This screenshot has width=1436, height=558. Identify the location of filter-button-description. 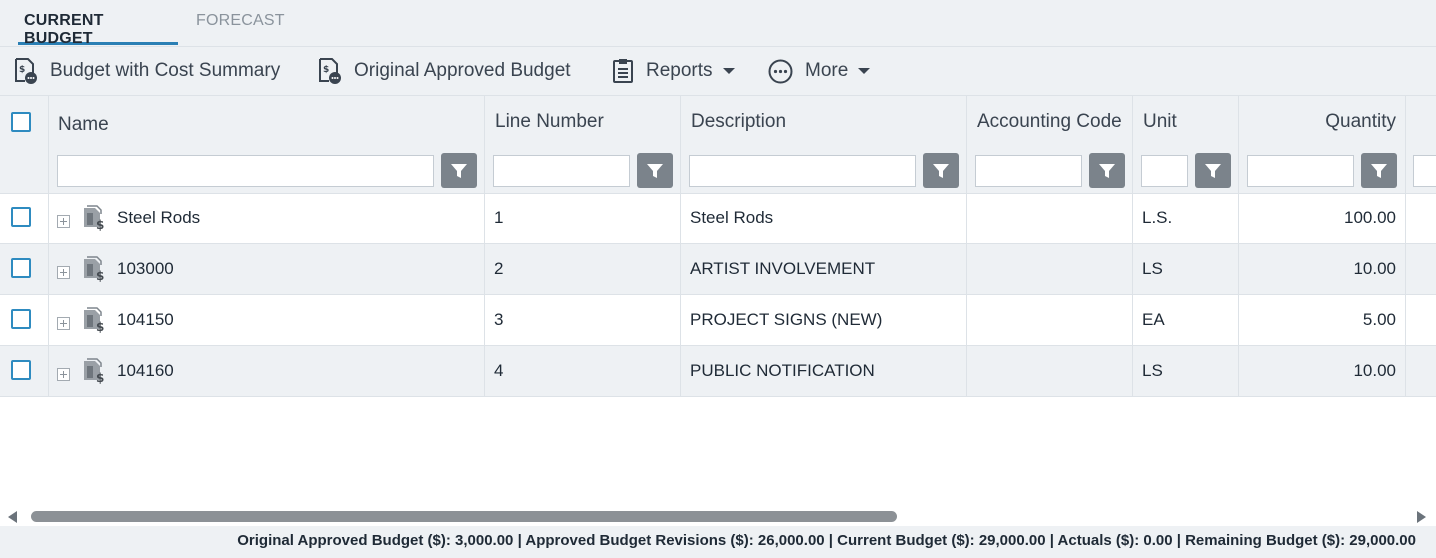
(941, 170).